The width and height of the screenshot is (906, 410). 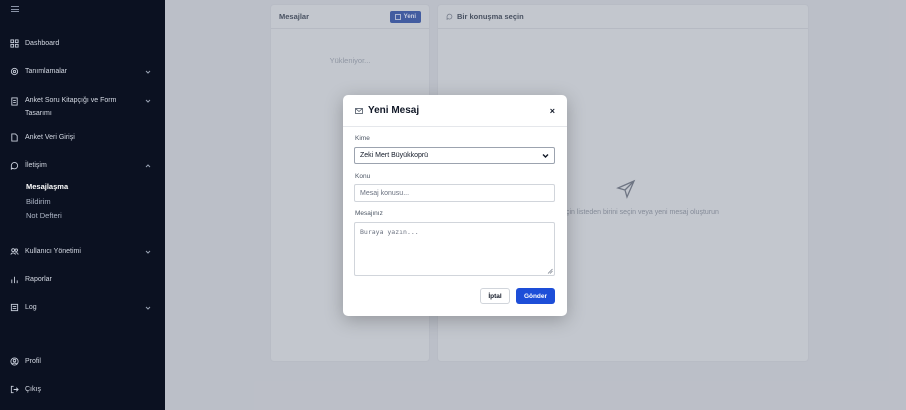 What do you see at coordinates (42, 43) in the screenshot?
I see `sidebar-item-label: Dashboard` at bounding box center [42, 43].